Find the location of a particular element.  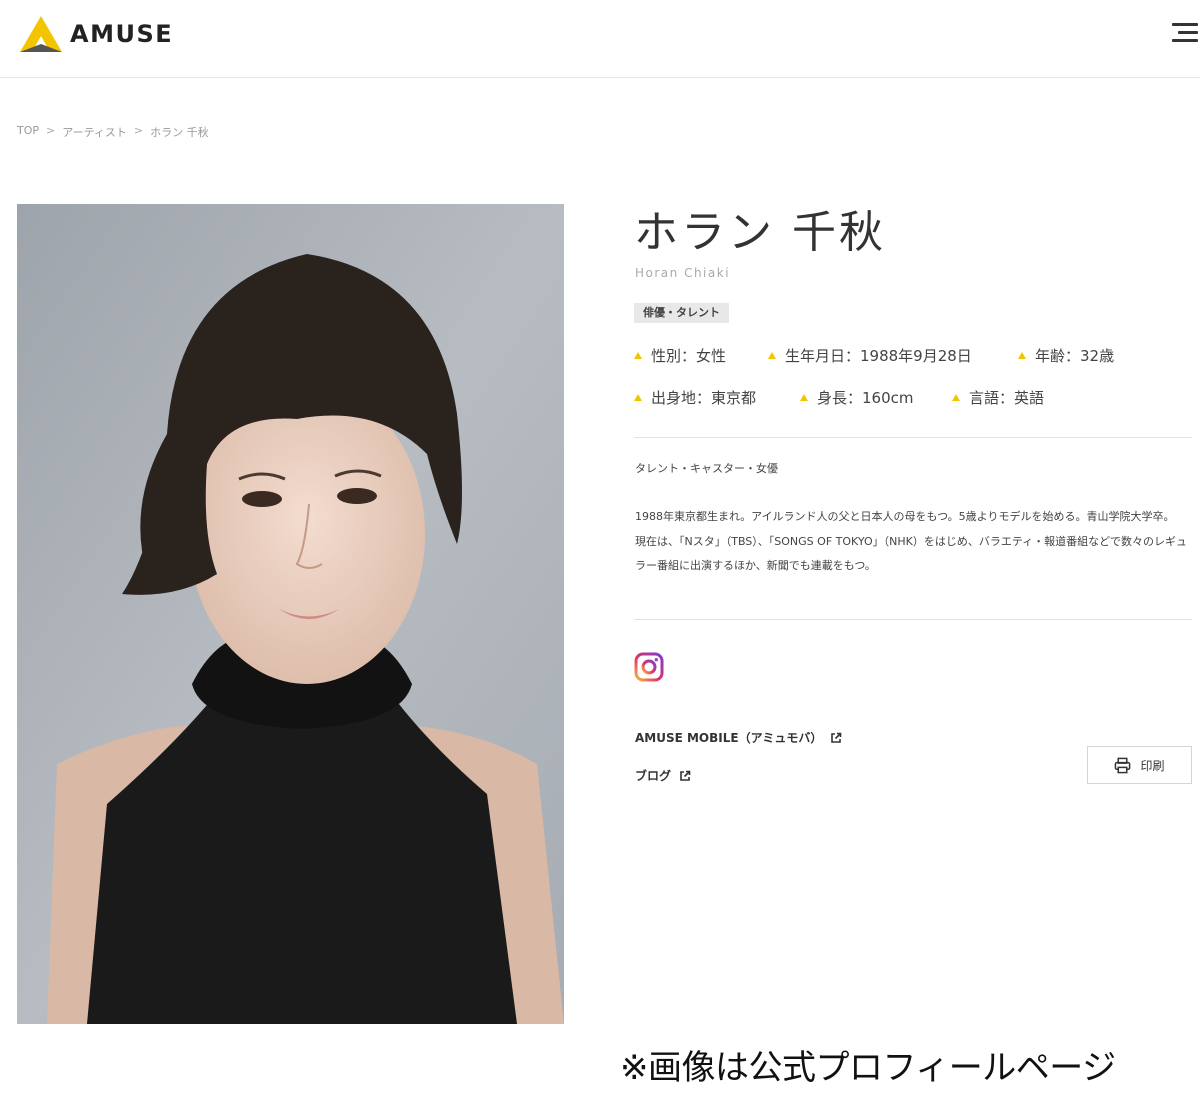

amuse-logo-link: AMUSE is located at coordinates (95, 34).